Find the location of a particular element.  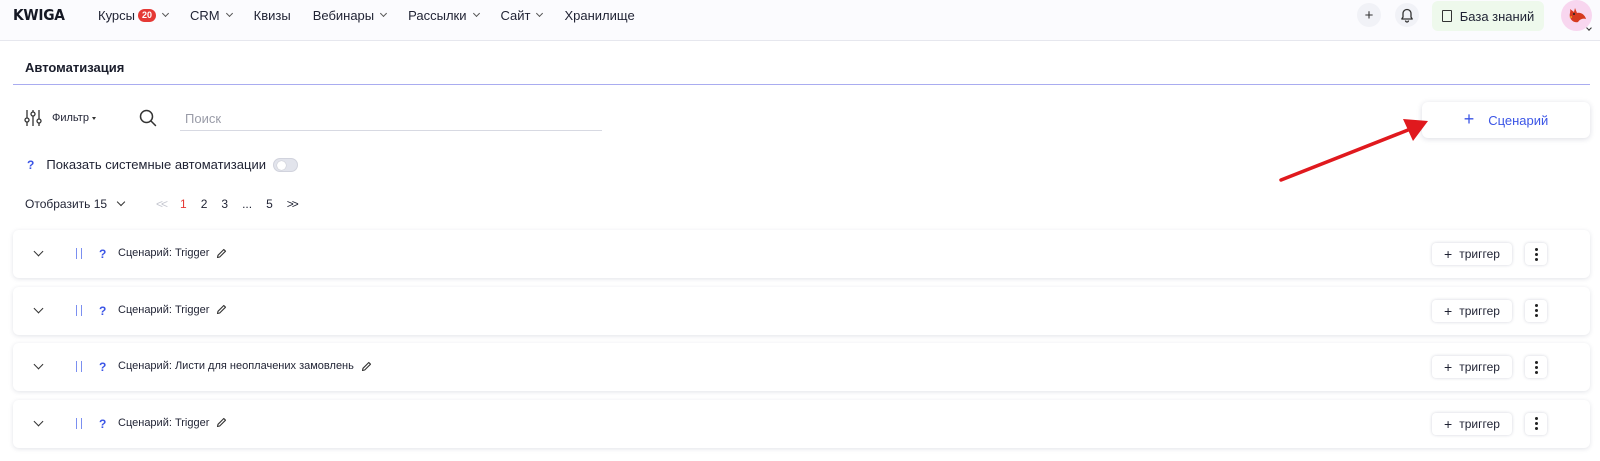

nav-item-label: Хранилище is located at coordinates (599, 15).